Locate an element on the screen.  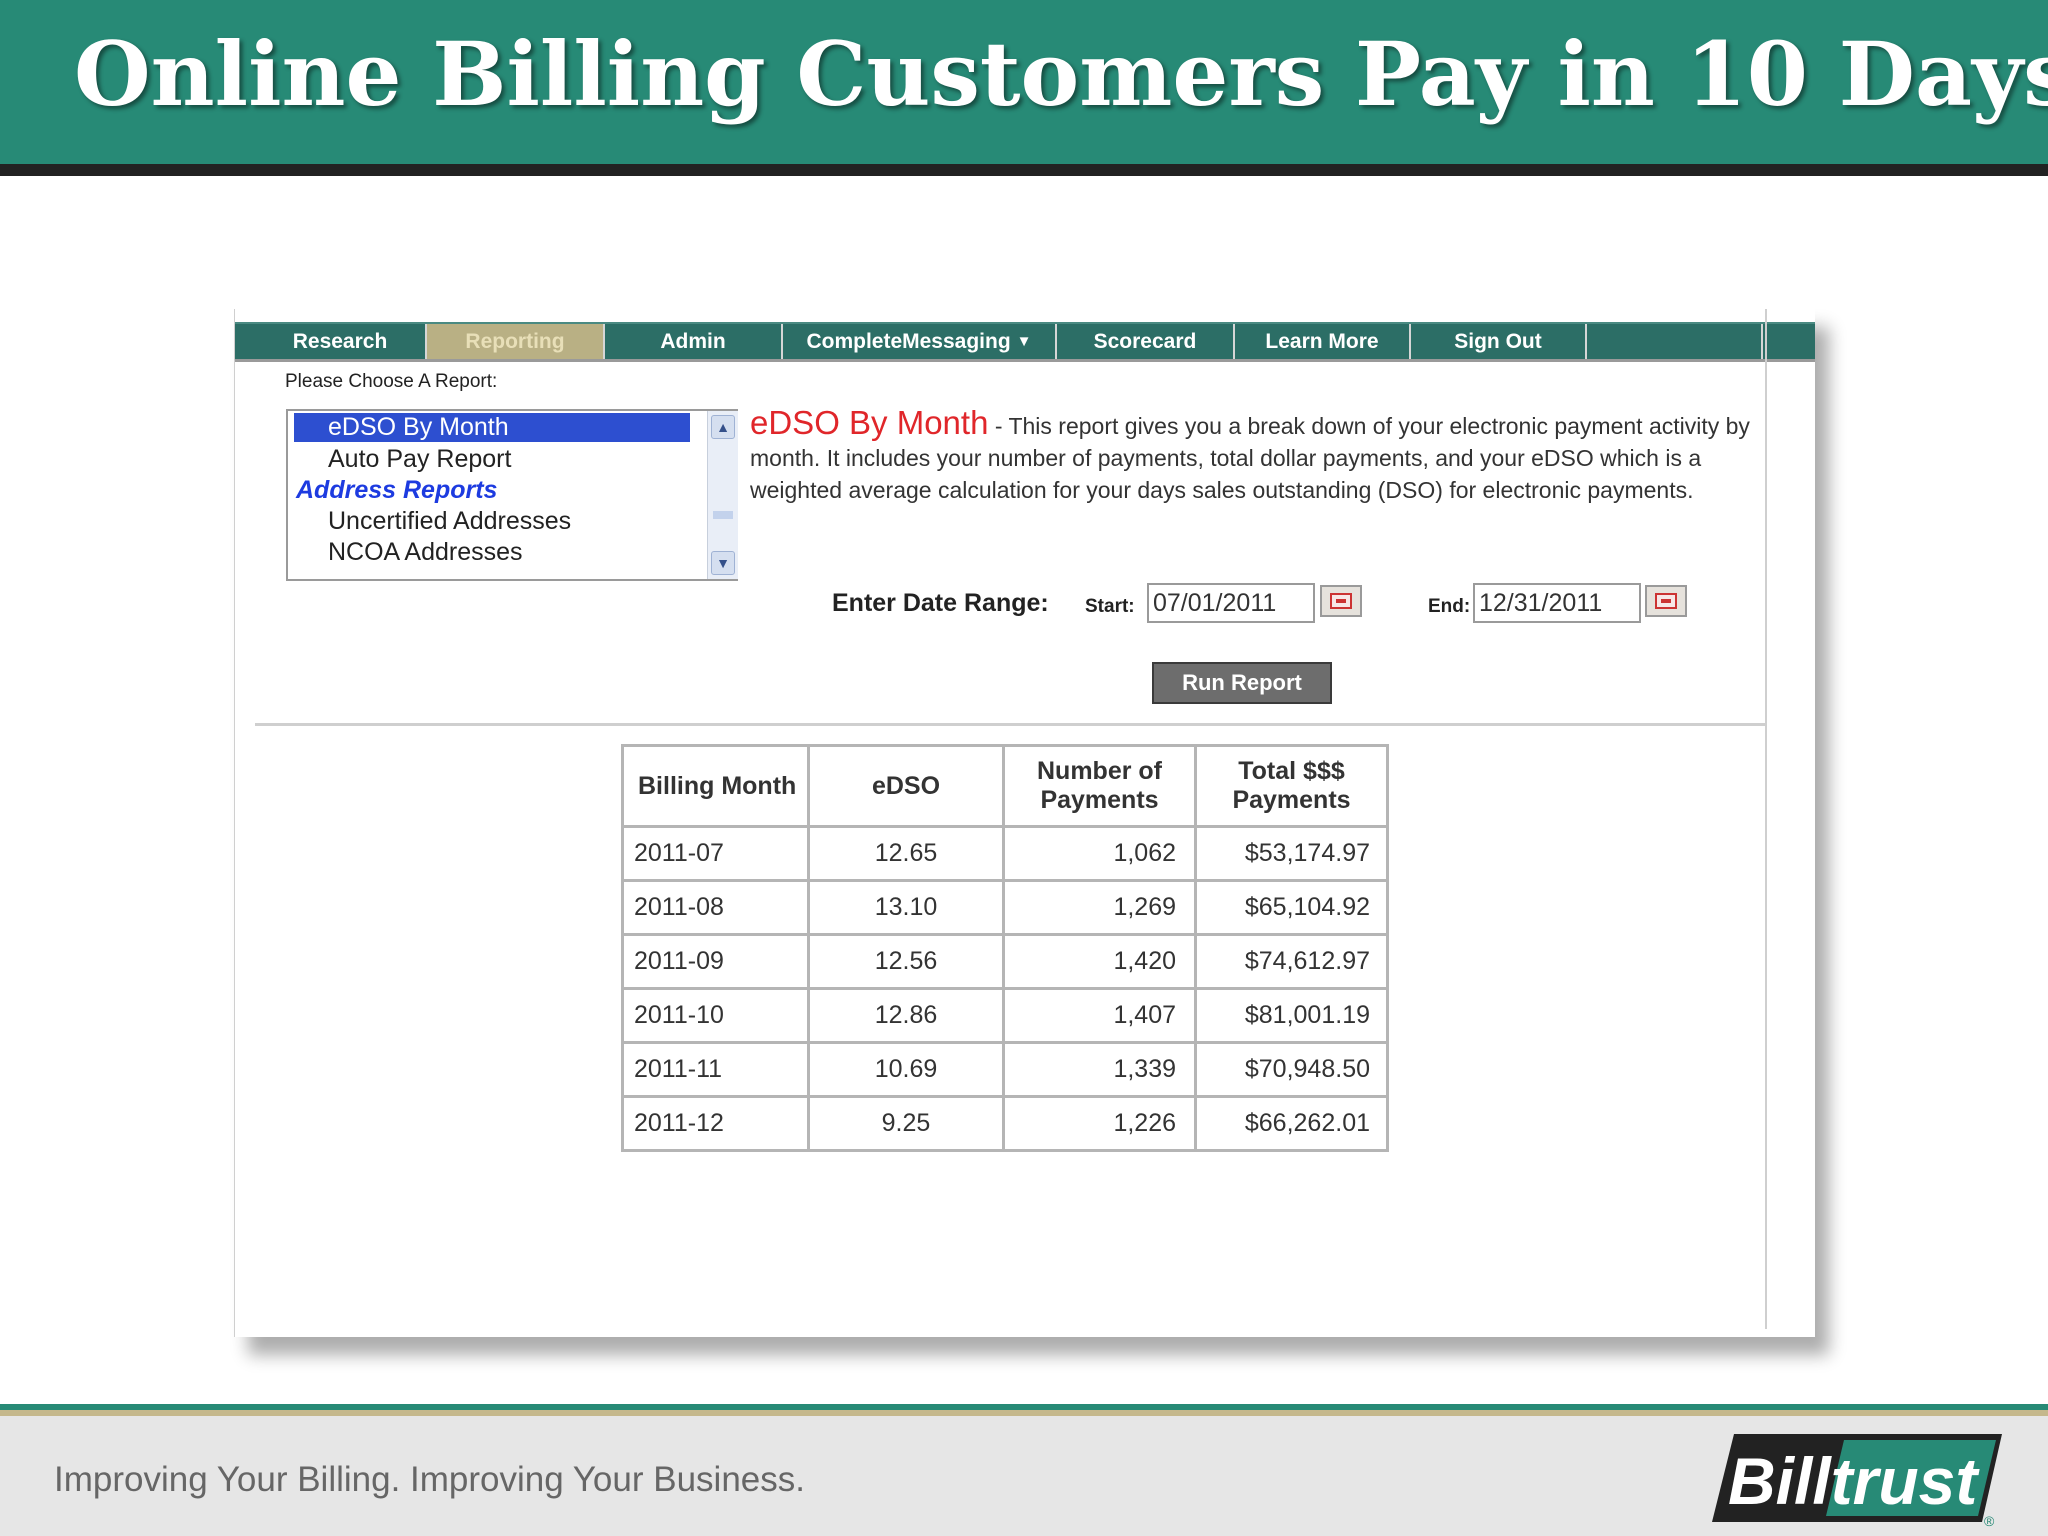
report-option-ncoa-addresses: NCOA Addresses is located at coordinates (425, 552).